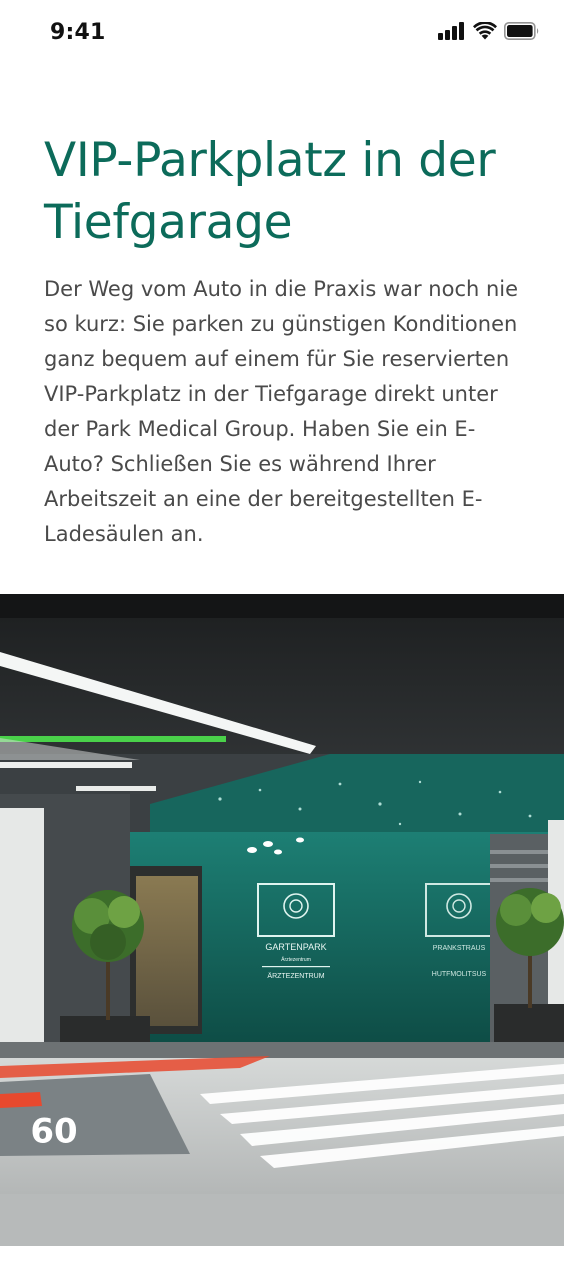 Image resolution: width=564 pixels, height=1270 pixels. What do you see at coordinates (270, 191) in the screenshot?
I see `page-title: VIP-Parkplatz in der Tiefgarage` at bounding box center [270, 191].